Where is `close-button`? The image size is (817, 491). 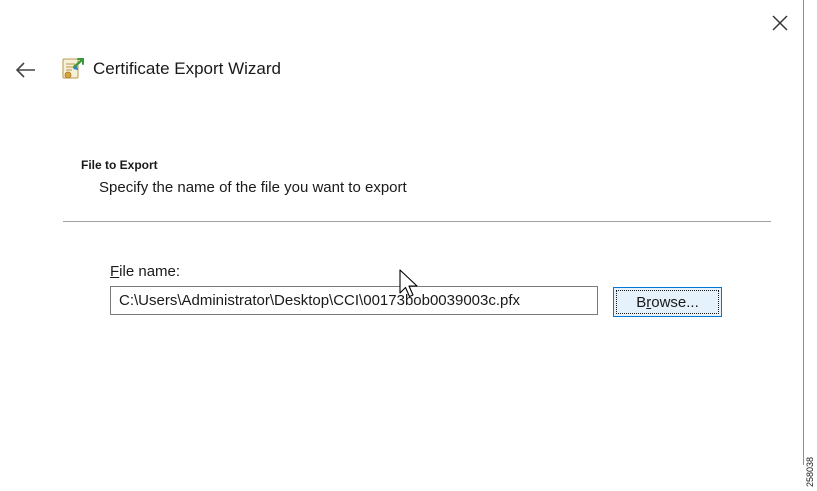
close-button is located at coordinates (780, 23).